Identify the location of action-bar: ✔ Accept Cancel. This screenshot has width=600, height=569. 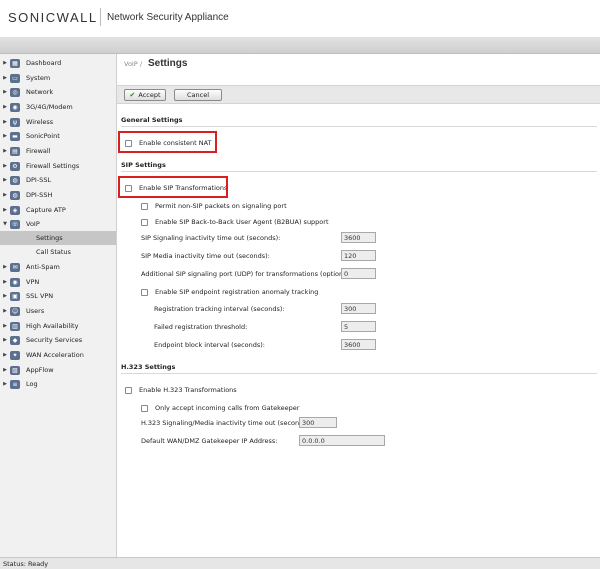
(358, 94).